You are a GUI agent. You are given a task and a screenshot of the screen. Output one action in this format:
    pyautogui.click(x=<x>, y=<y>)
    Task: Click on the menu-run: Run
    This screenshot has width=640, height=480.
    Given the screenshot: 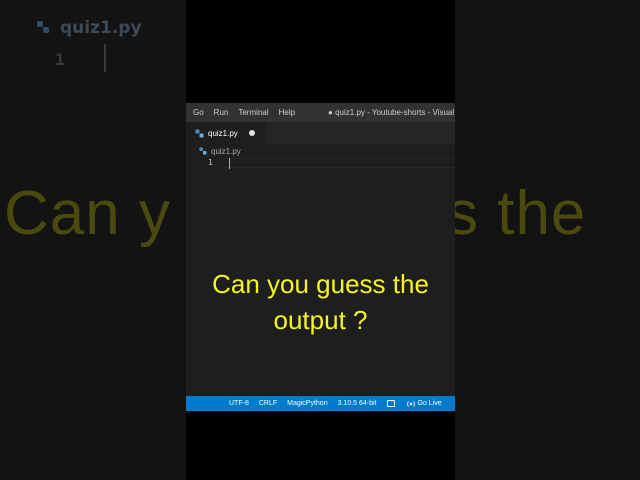 What is the action you would take?
    pyautogui.click(x=221, y=112)
    